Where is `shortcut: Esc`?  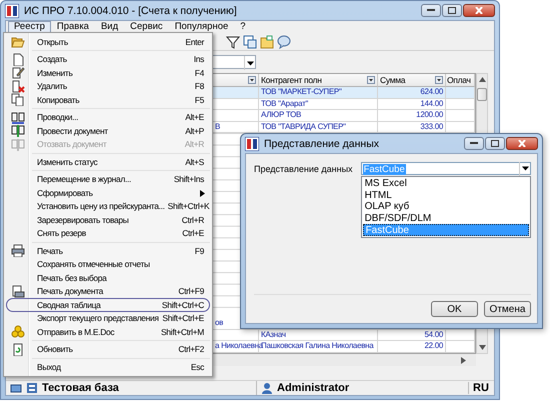 shortcut: Esc is located at coordinates (197, 367).